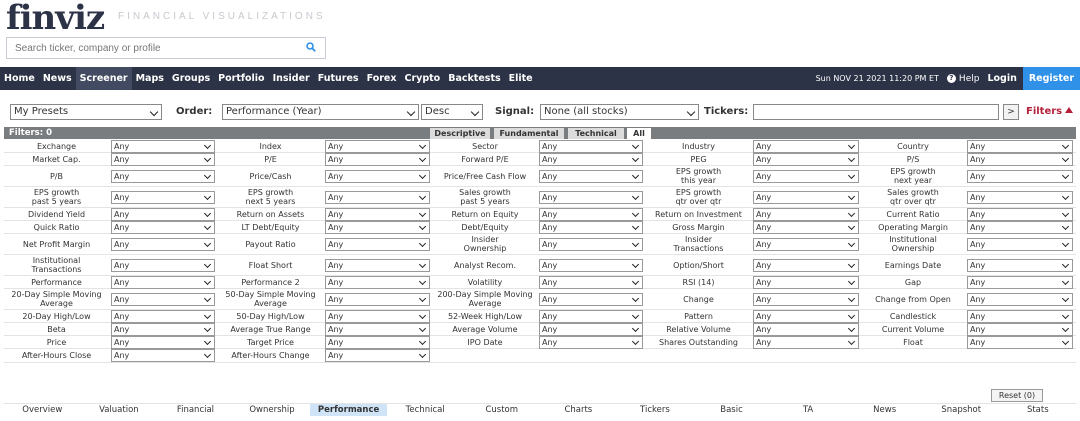  What do you see at coordinates (191, 78) in the screenshot?
I see `nav-item-groups: Groups` at bounding box center [191, 78].